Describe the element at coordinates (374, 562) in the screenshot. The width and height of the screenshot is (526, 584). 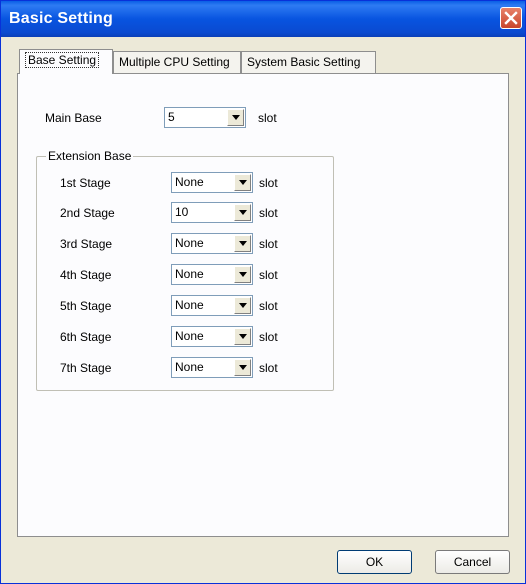
I see `ok-button: OK` at that location.